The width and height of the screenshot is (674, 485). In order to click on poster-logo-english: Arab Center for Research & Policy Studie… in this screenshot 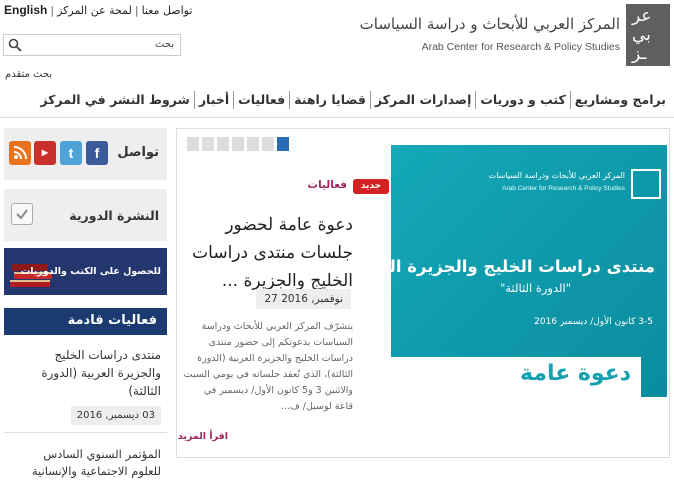, I will do `click(563, 188)`.